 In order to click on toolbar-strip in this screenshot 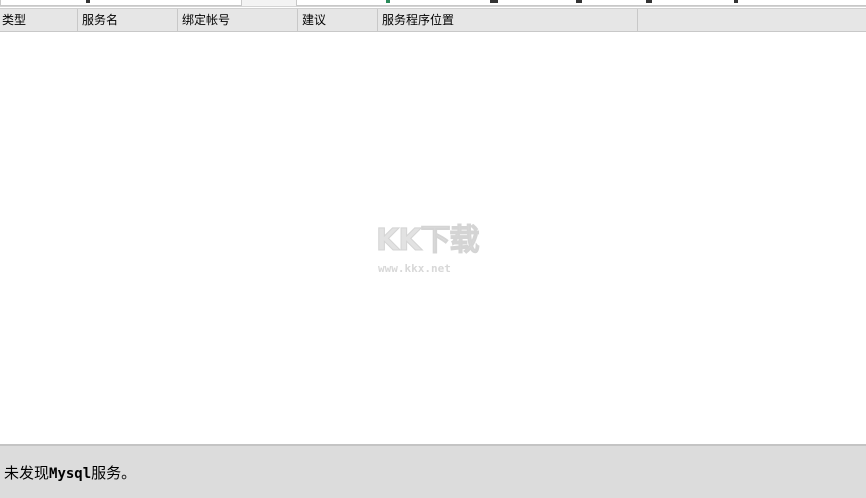, I will do `click(433, 3)`.